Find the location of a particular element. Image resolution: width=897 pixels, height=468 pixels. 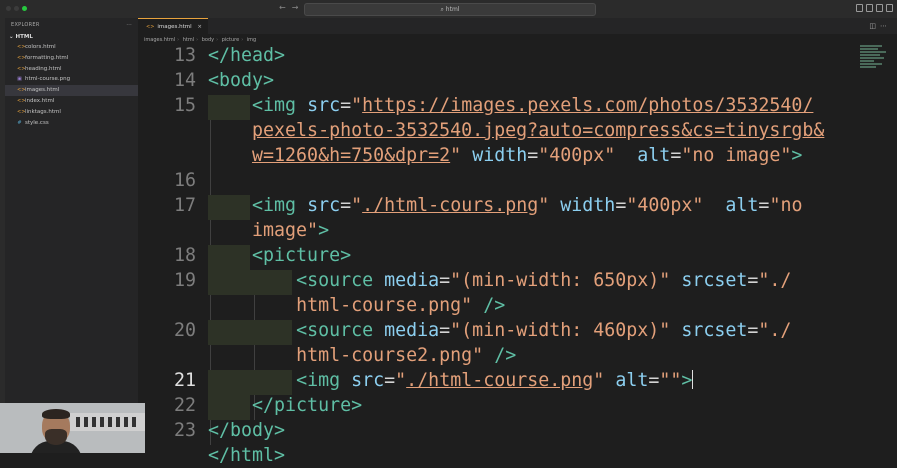

code-text: <img src="./html-course.png" alt=""> is located at coordinates (495, 380).